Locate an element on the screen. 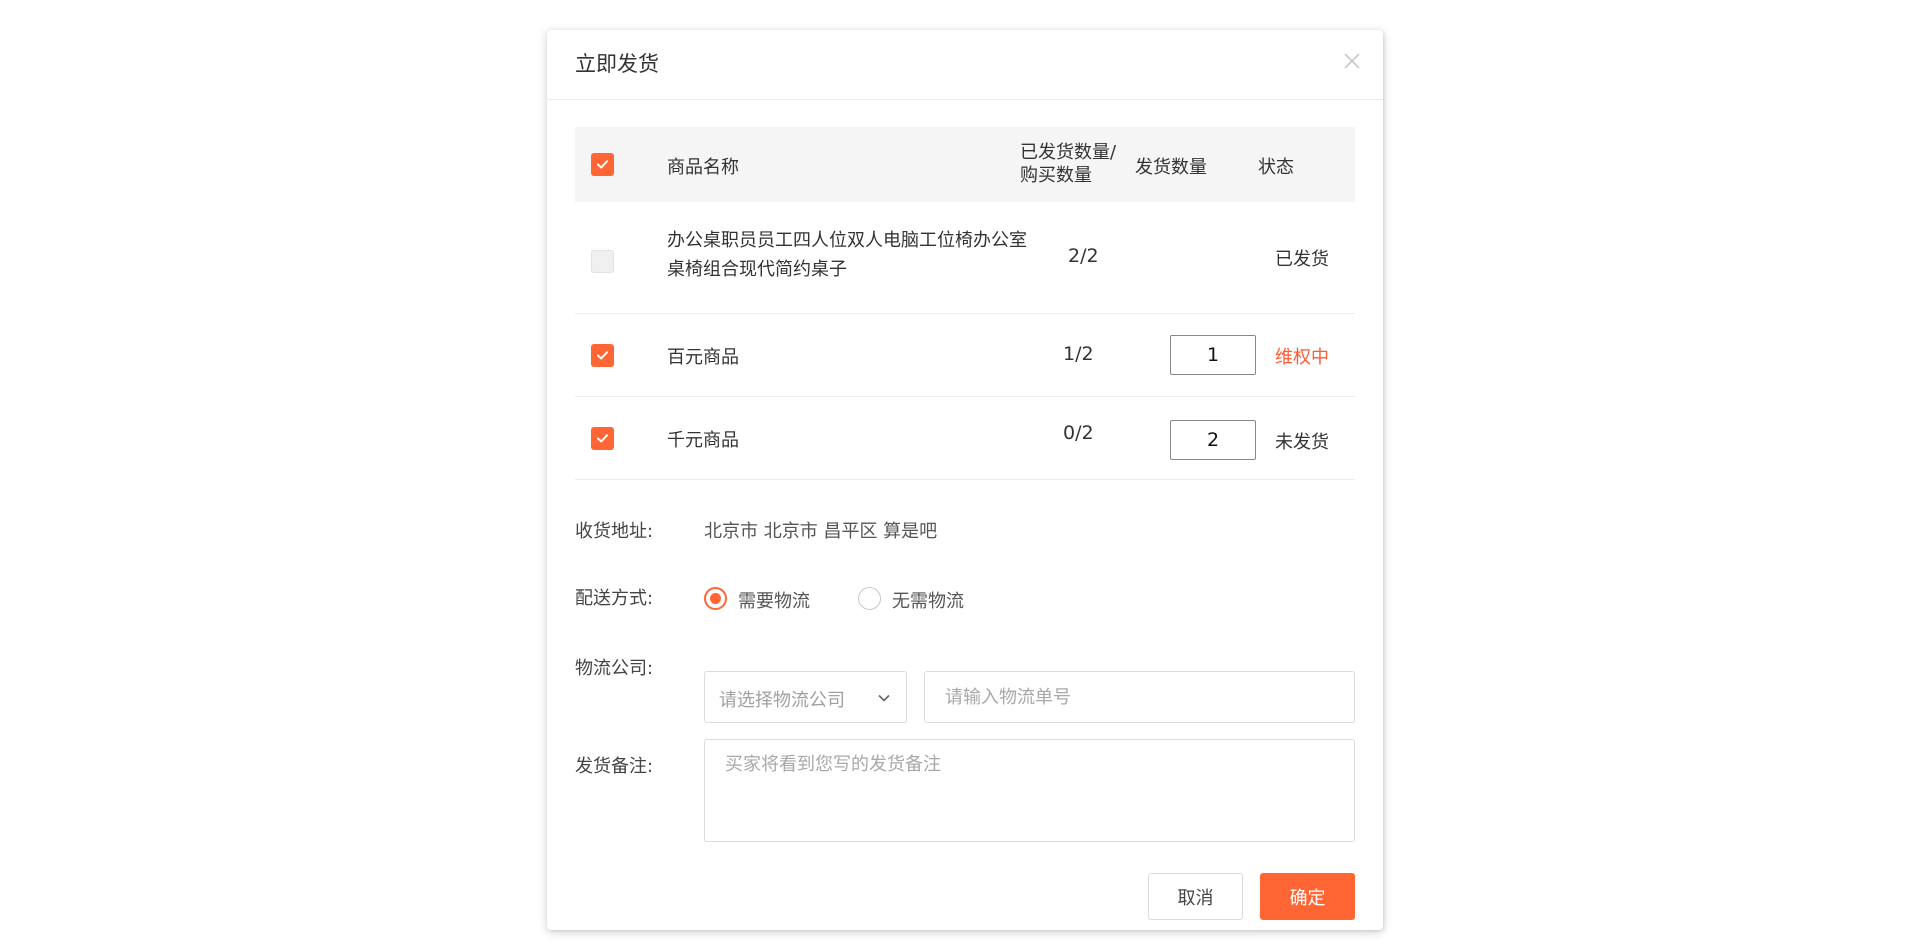  radio-need-logistics is located at coordinates (715, 598).